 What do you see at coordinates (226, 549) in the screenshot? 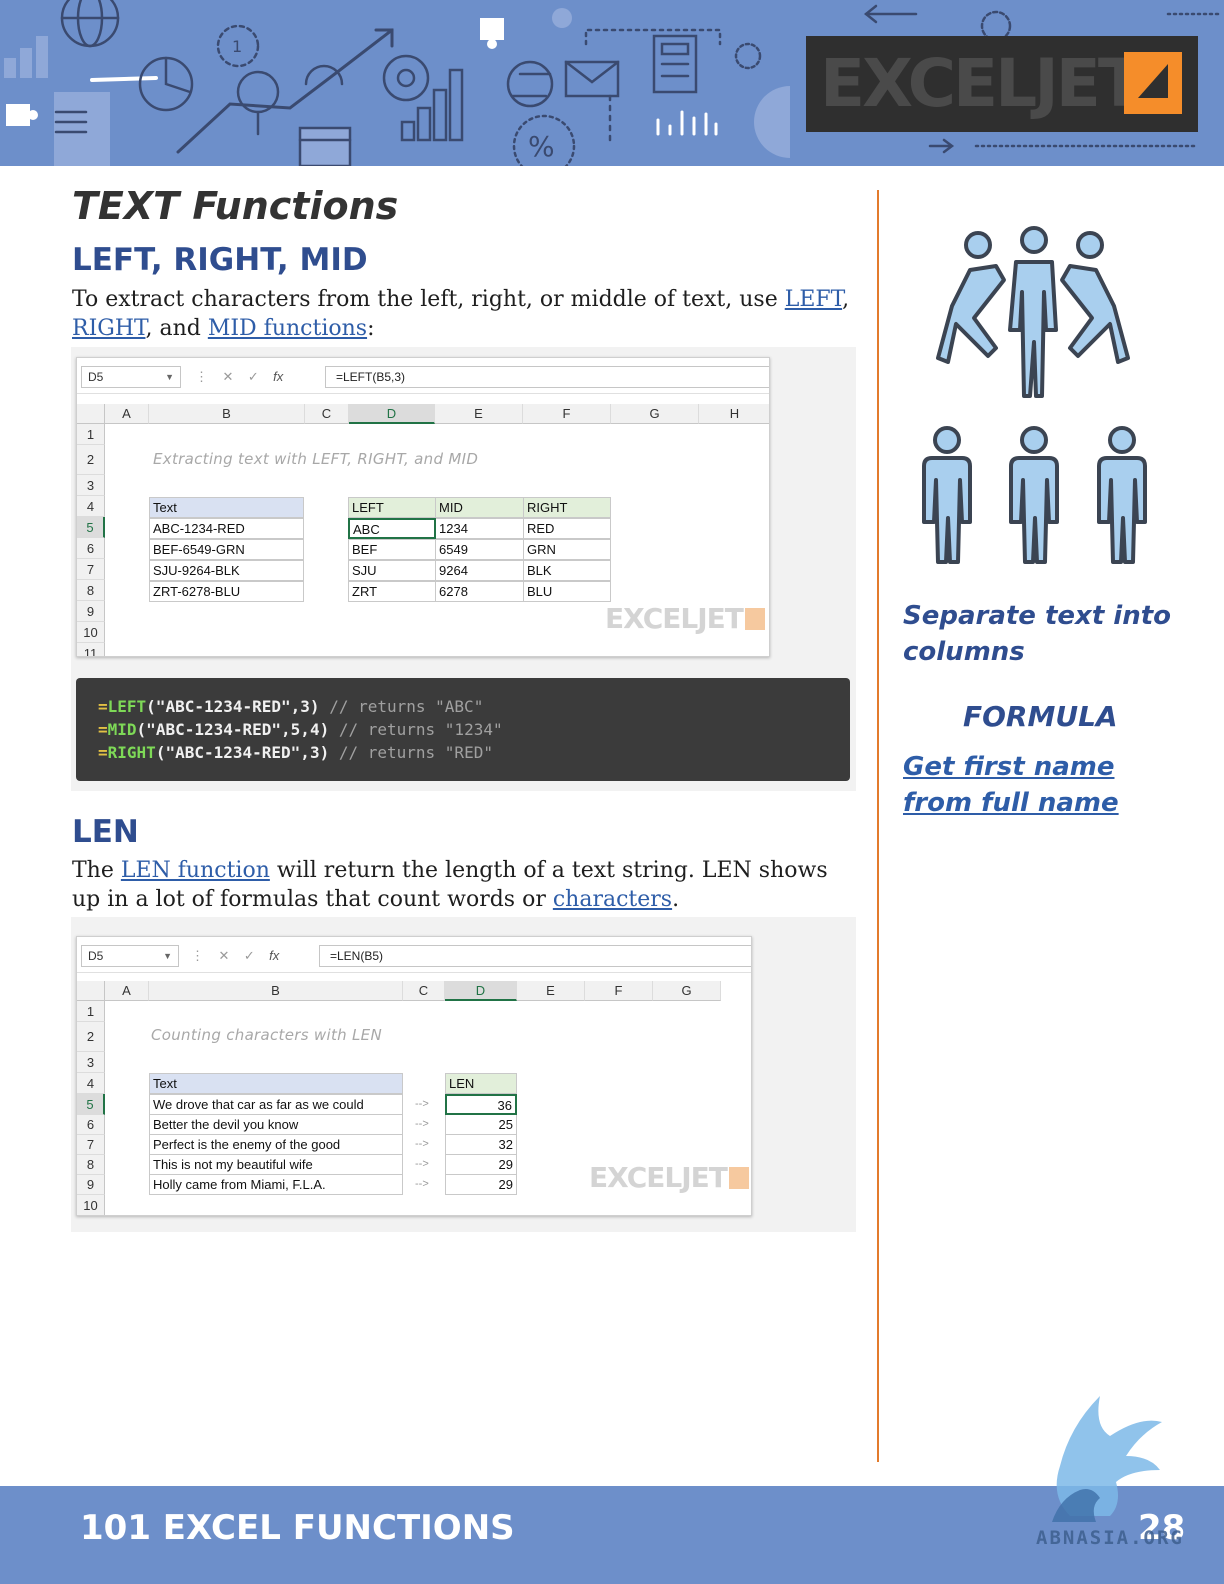
I see `table-cell: BEF-6549-GRN` at bounding box center [226, 549].